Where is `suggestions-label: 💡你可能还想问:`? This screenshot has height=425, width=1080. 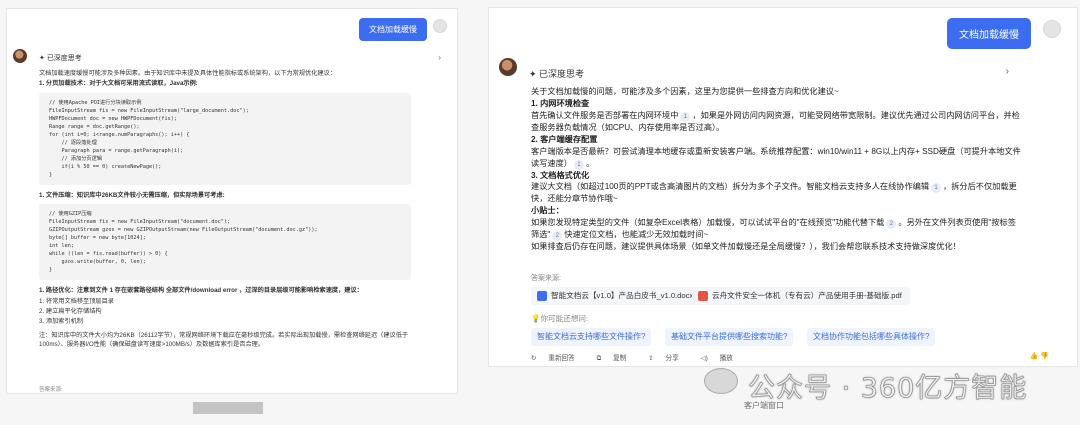
suggestions-label: 💡你可能还想问: is located at coordinates (560, 318).